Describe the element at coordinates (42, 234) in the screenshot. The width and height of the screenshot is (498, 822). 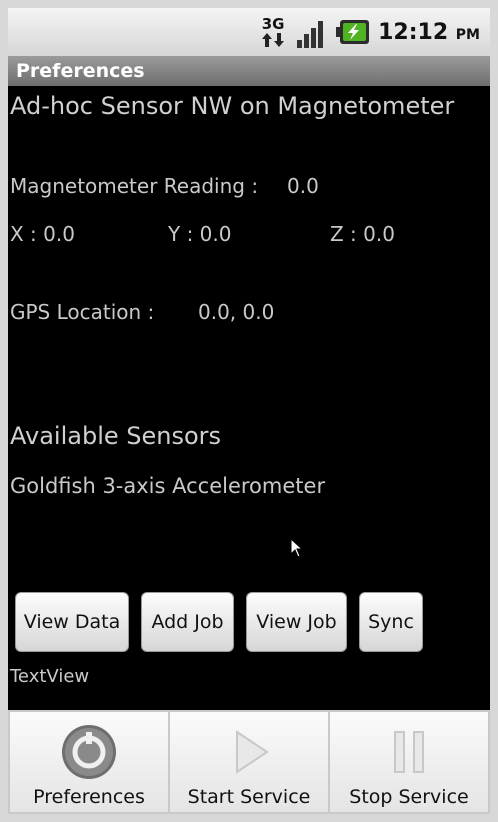
I see `x-value: X : 0.0` at that location.